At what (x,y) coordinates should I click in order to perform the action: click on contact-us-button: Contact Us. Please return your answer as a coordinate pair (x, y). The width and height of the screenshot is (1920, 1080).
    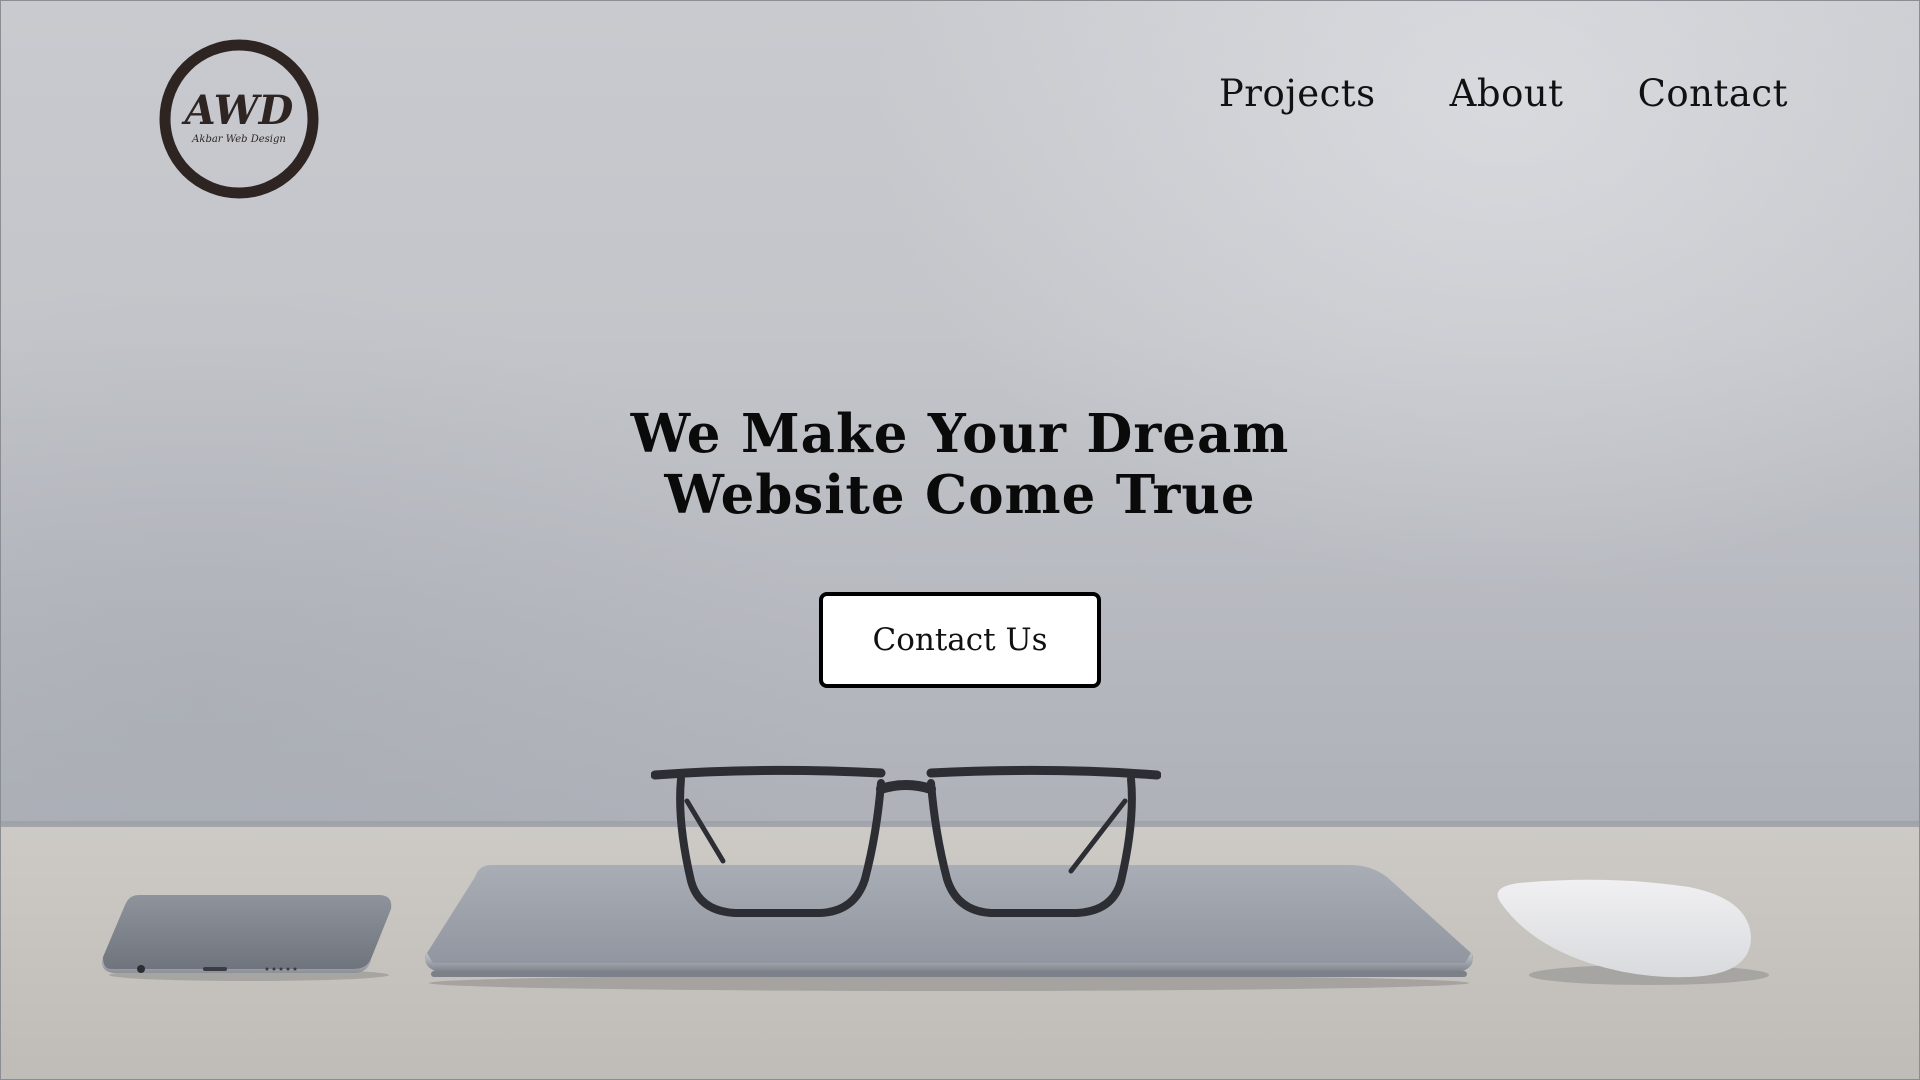
    Looking at the image, I should click on (960, 640).